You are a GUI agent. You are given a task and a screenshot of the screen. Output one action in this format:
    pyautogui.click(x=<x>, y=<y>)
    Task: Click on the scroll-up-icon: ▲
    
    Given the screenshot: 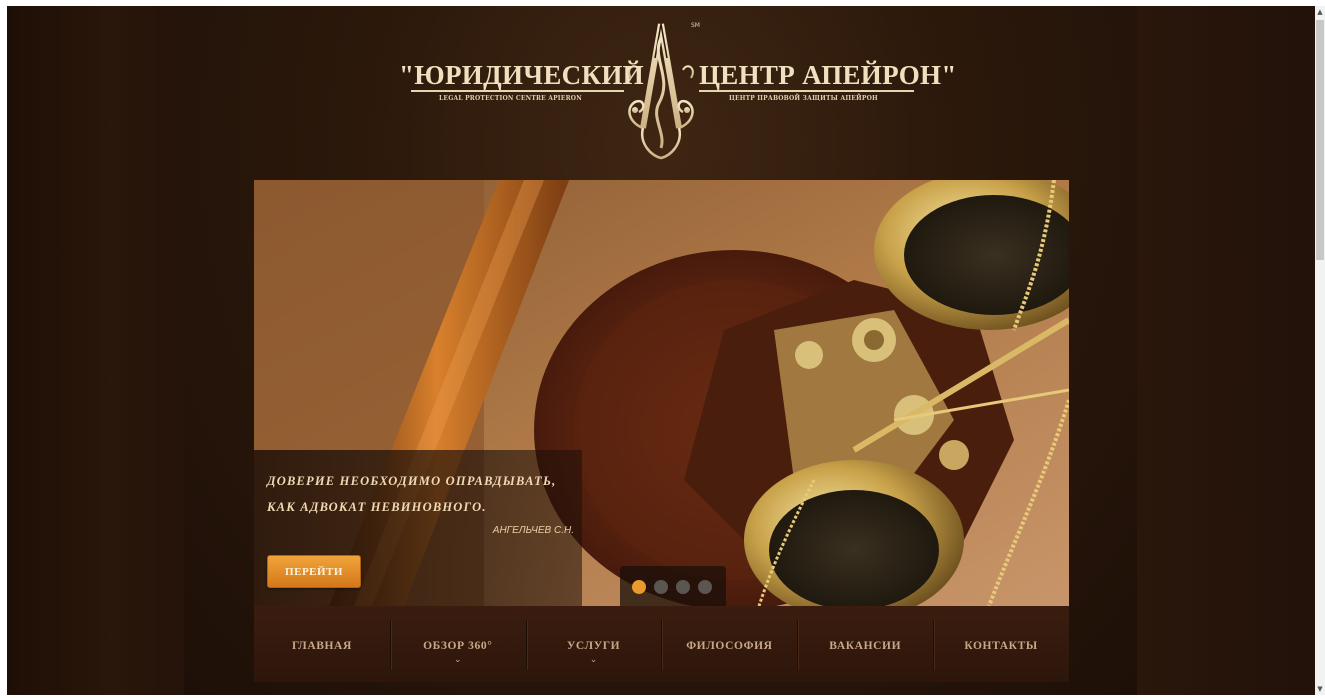 What is the action you would take?
    pyautogui.click(x=1320, y=12)
    